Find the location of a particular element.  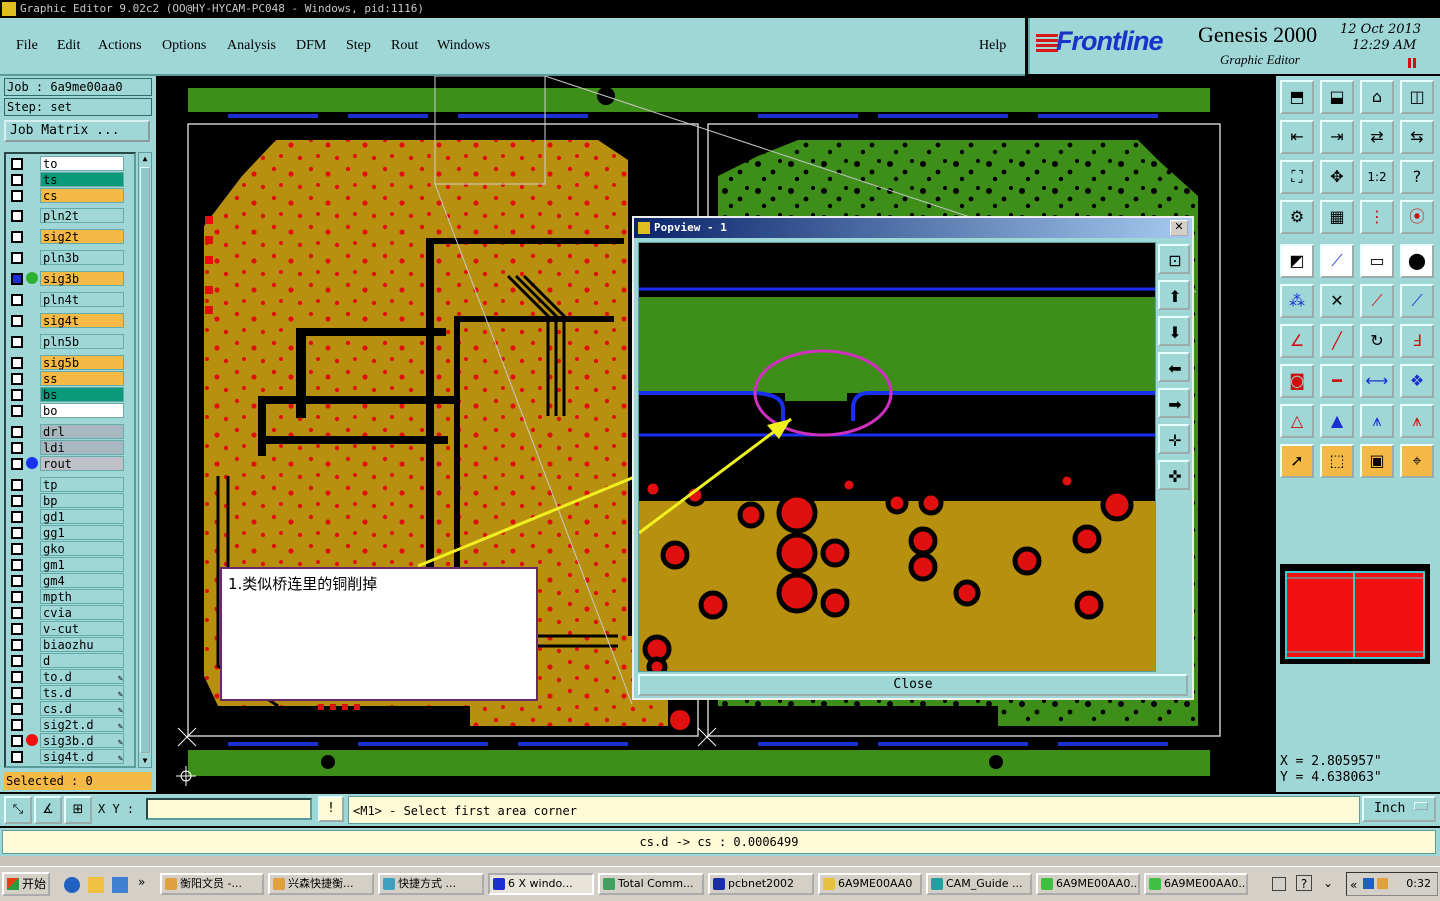

tool-pan-right-button: ⇥ is located at coordinates (1337, 137).